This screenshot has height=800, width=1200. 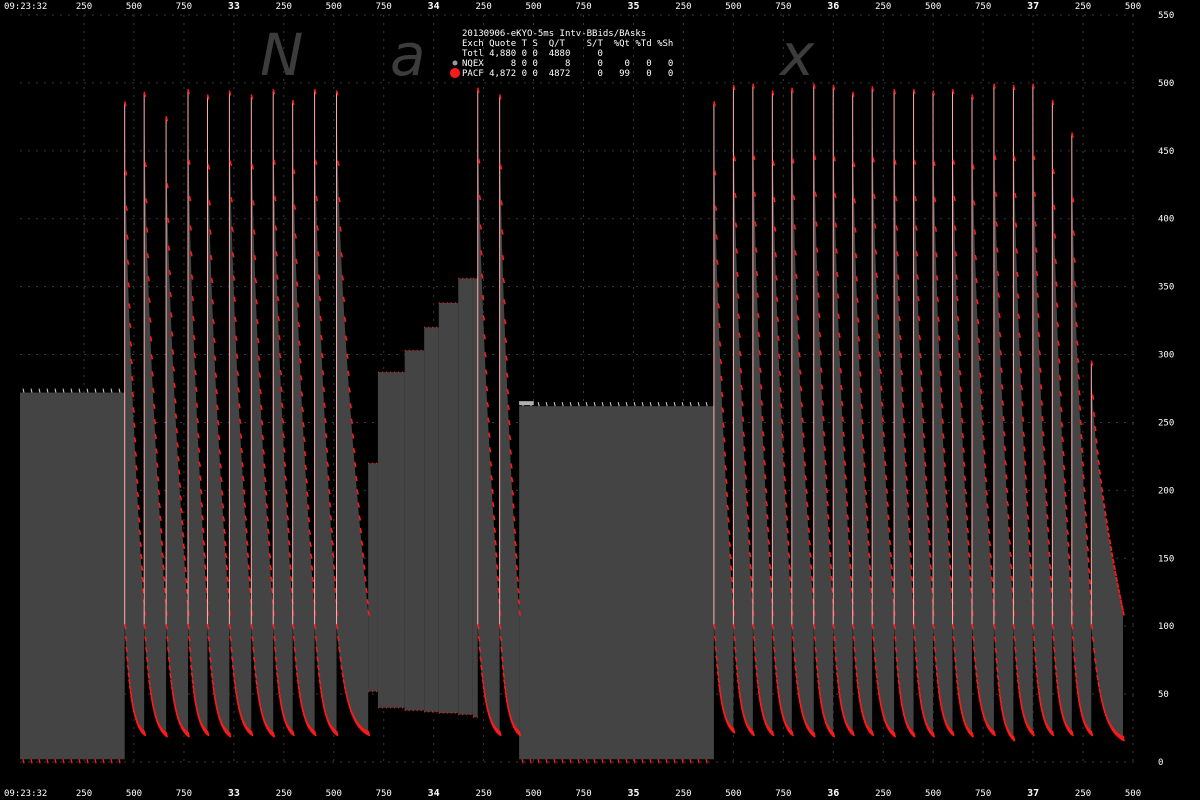 I want to click on x-tick-label-top: 750, so click(x=583, y=7).